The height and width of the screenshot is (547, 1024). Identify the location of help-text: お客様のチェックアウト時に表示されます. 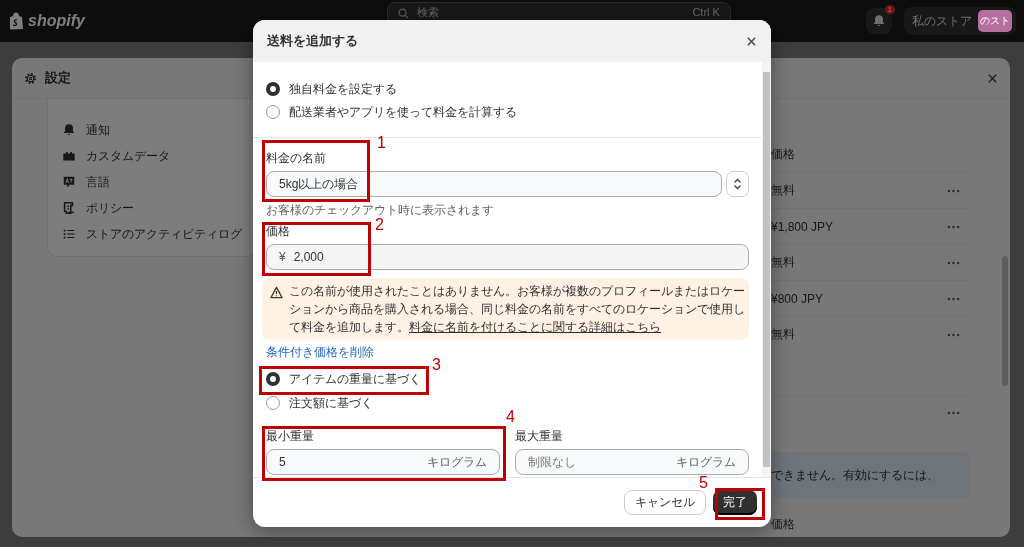
(380, 210).